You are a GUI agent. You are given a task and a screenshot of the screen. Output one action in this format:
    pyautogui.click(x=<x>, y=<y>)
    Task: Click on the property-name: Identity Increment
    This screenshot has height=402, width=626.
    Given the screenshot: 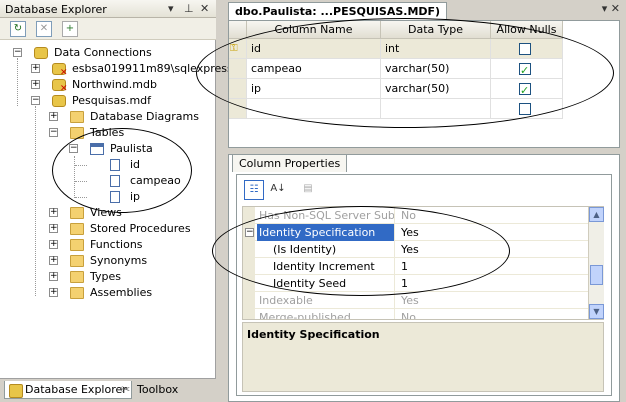 What is the action you would take?
    pyautogui.click(x=326, y=266)
    